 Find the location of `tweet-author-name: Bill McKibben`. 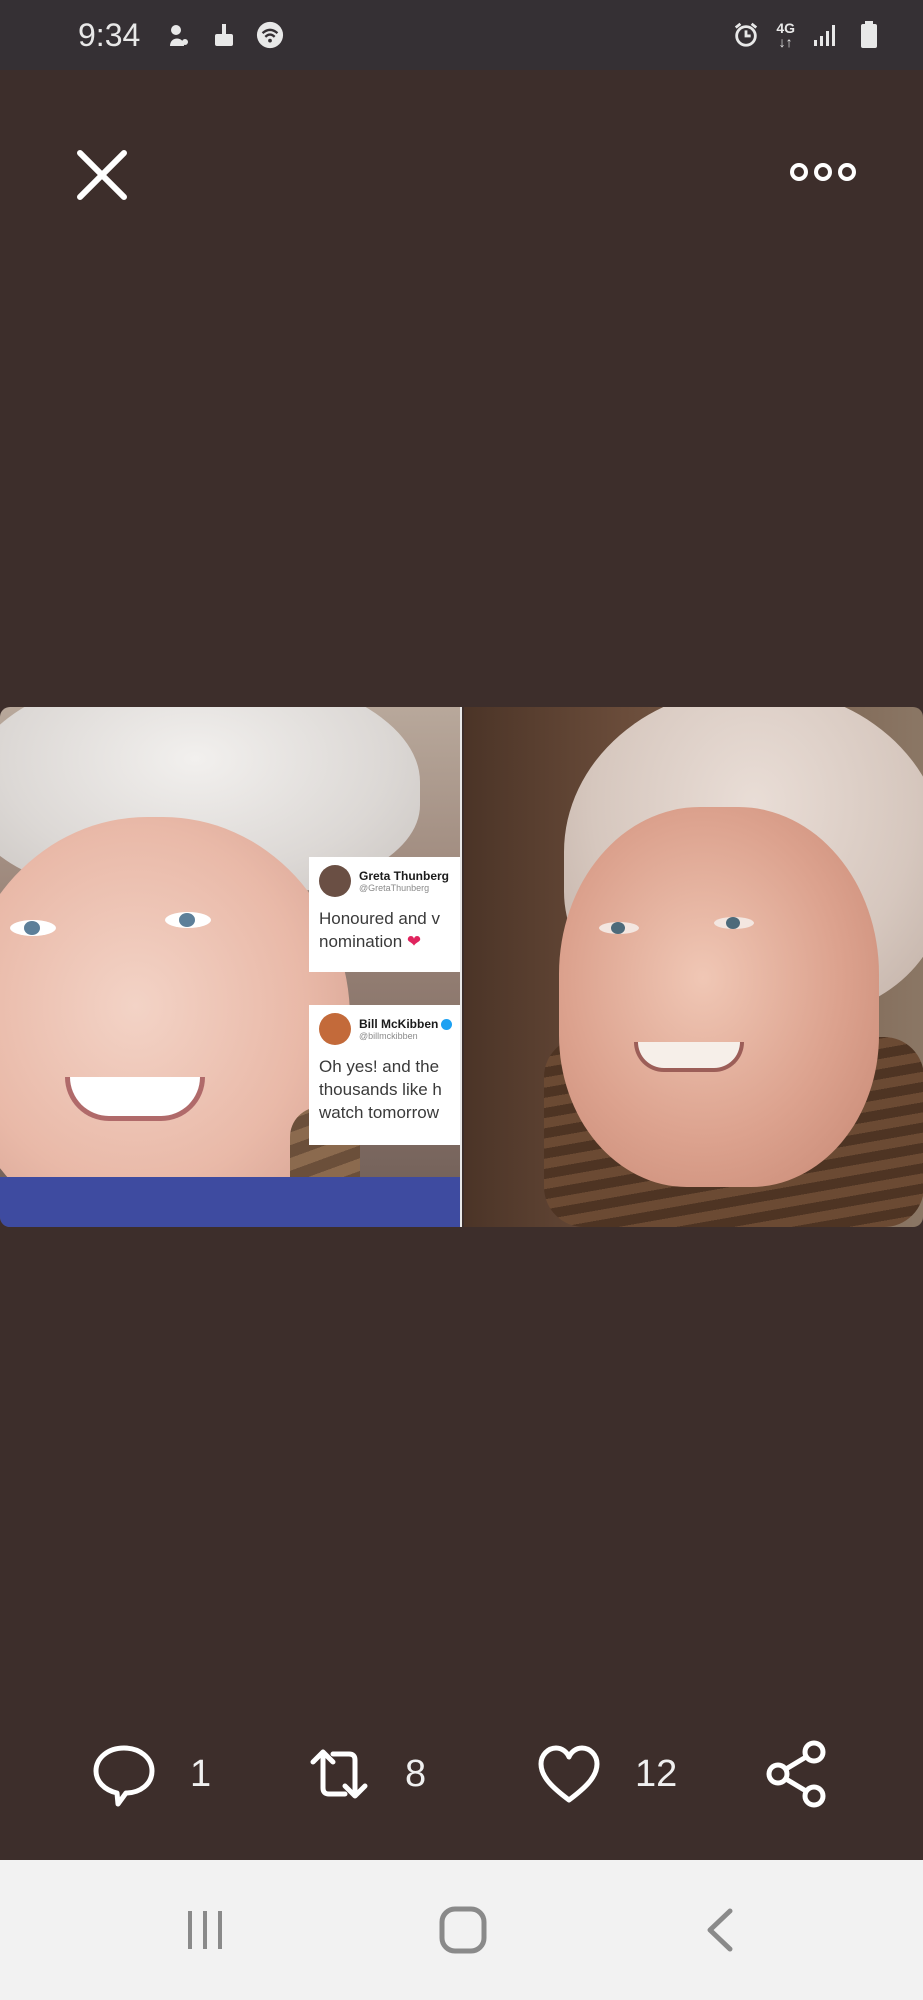

tweet-author-name: Bill McKibben is located at coordinates (399, 1024).